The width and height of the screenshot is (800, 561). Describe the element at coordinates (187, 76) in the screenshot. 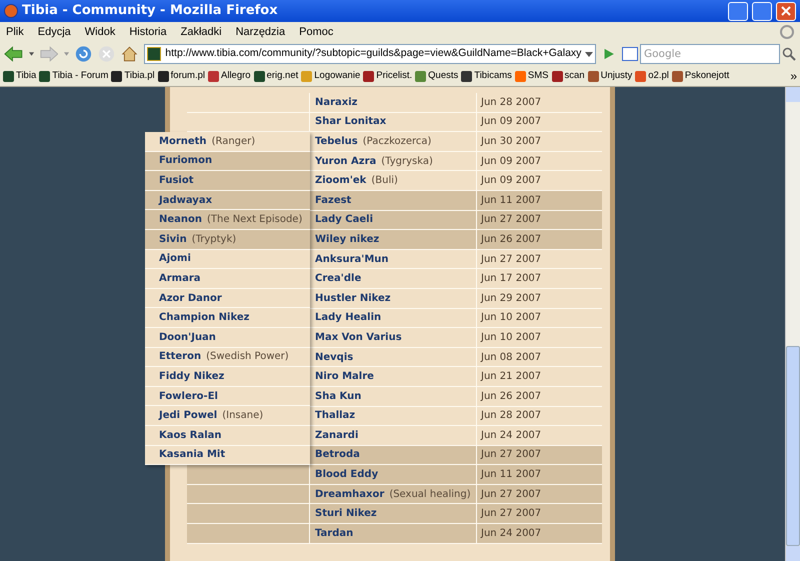

I see `bookmark-link: forum.pl` at that location.